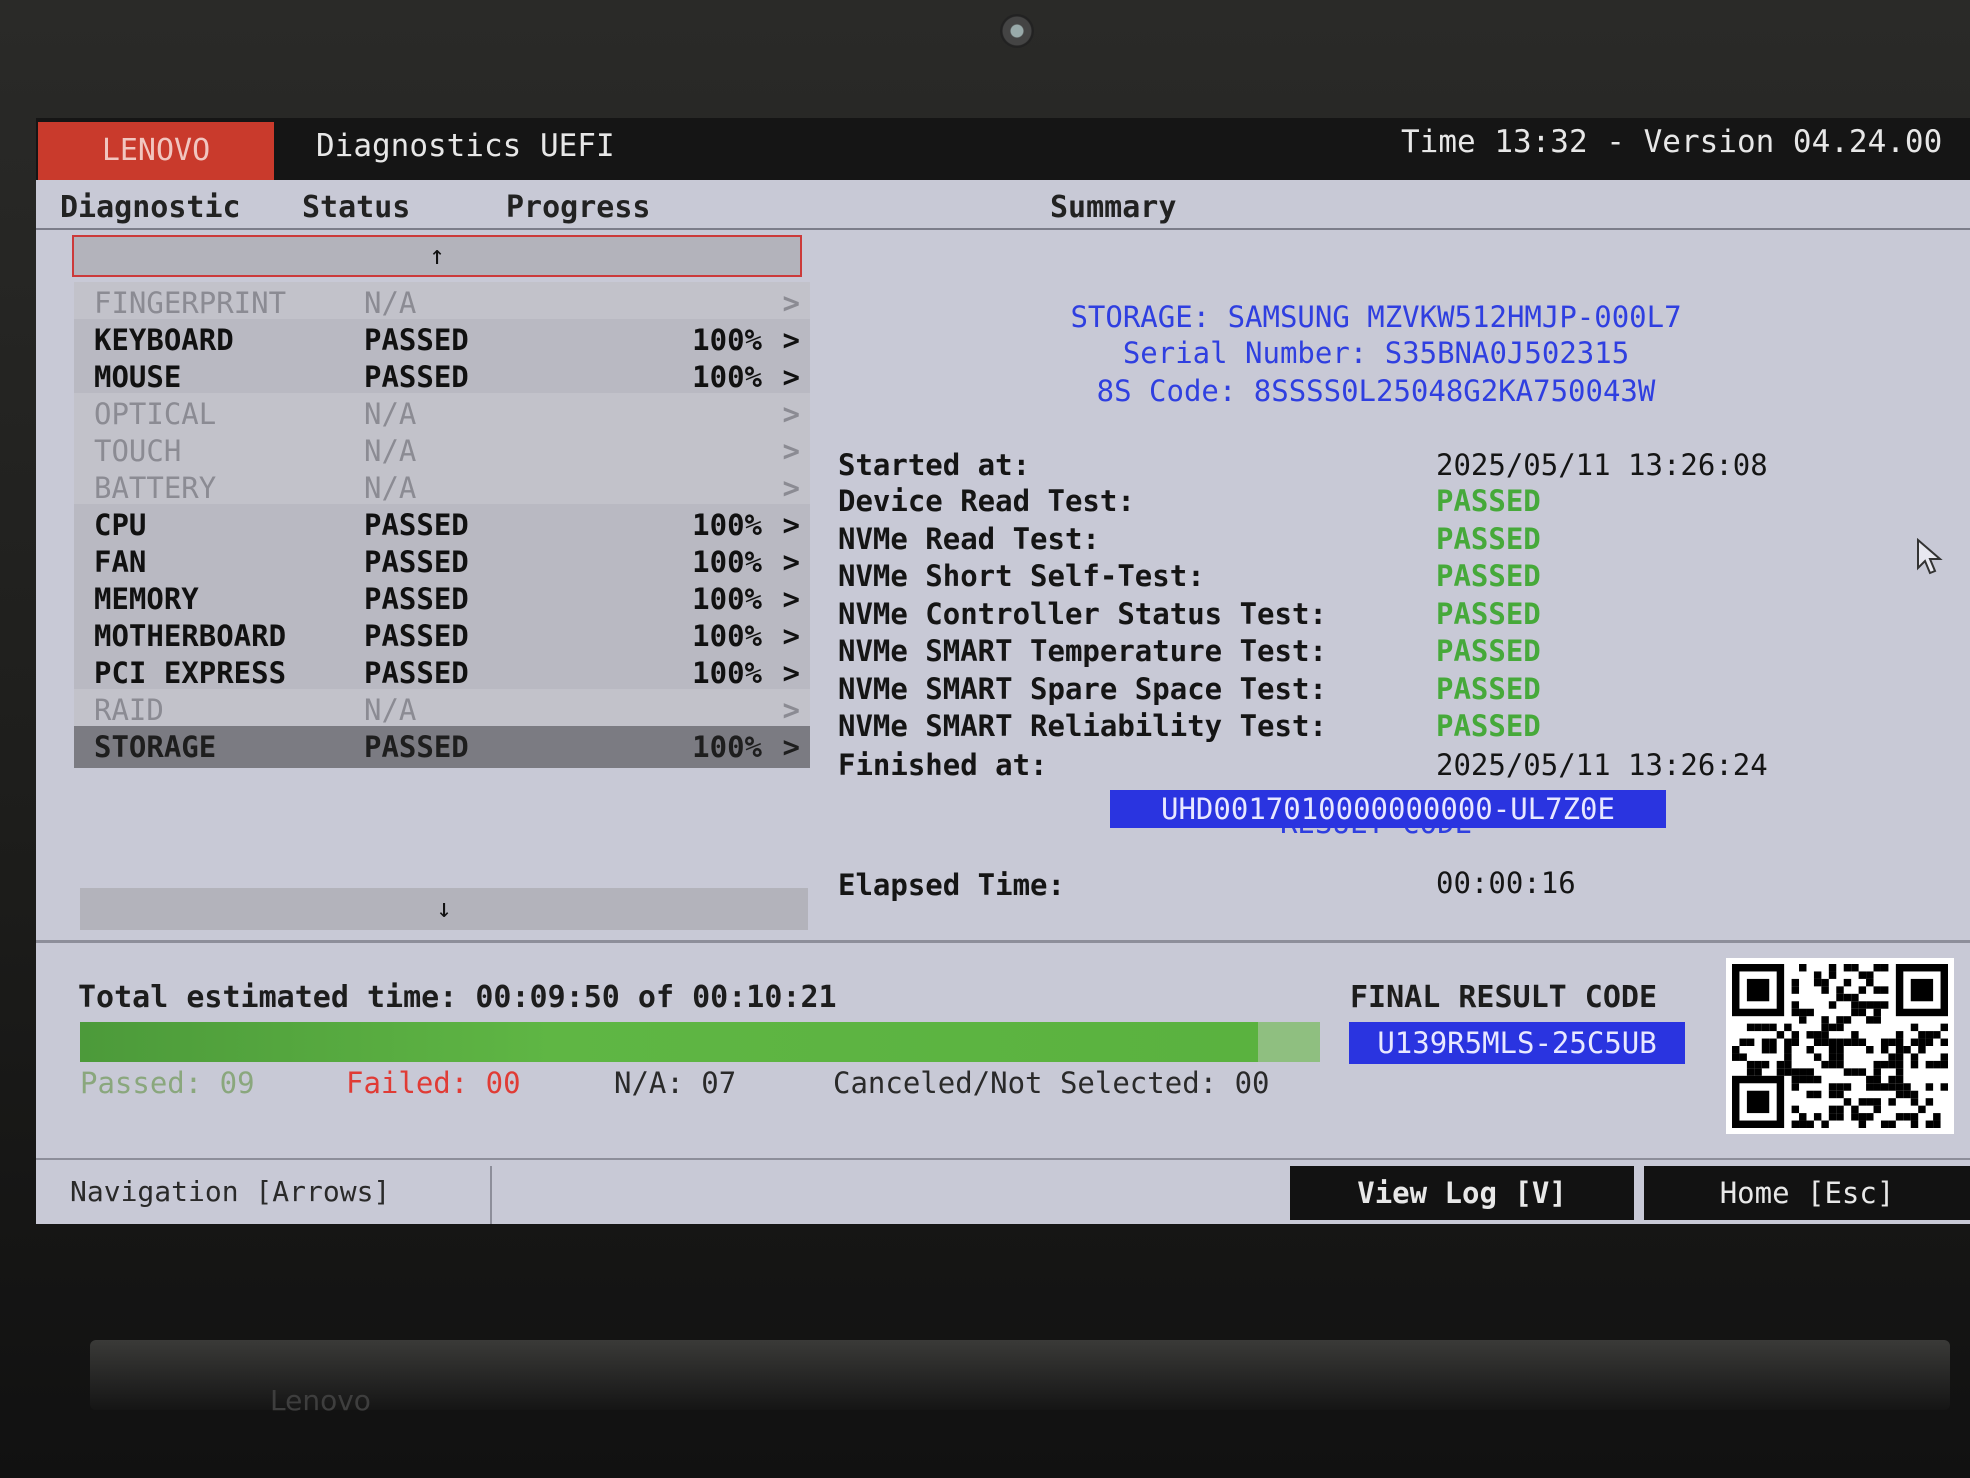 This screenshot has height=1478, width=1970. I want to click on scroll-down-arrow-icon: ↓, so click(444, 909).